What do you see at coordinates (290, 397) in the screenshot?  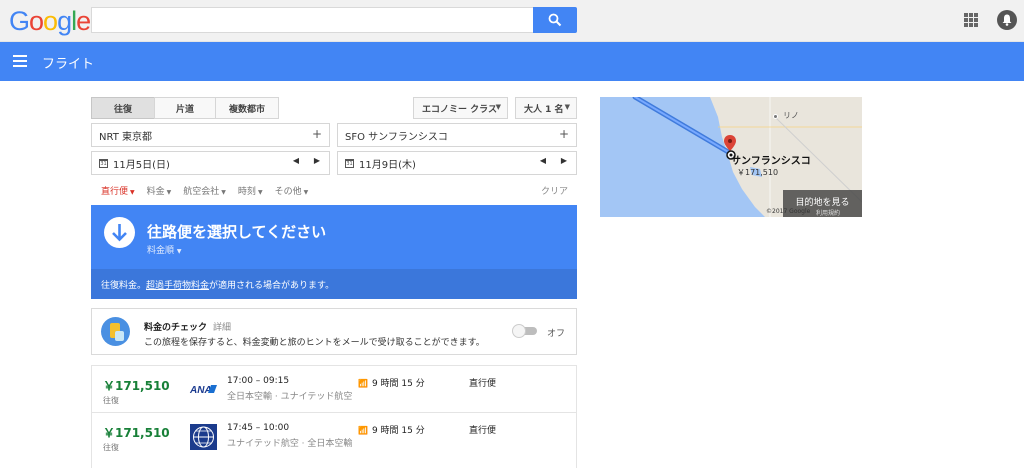 I see `flight-airlines: 全日本空輸 · ユナイテッド航空` at bounding box center [290, 397].